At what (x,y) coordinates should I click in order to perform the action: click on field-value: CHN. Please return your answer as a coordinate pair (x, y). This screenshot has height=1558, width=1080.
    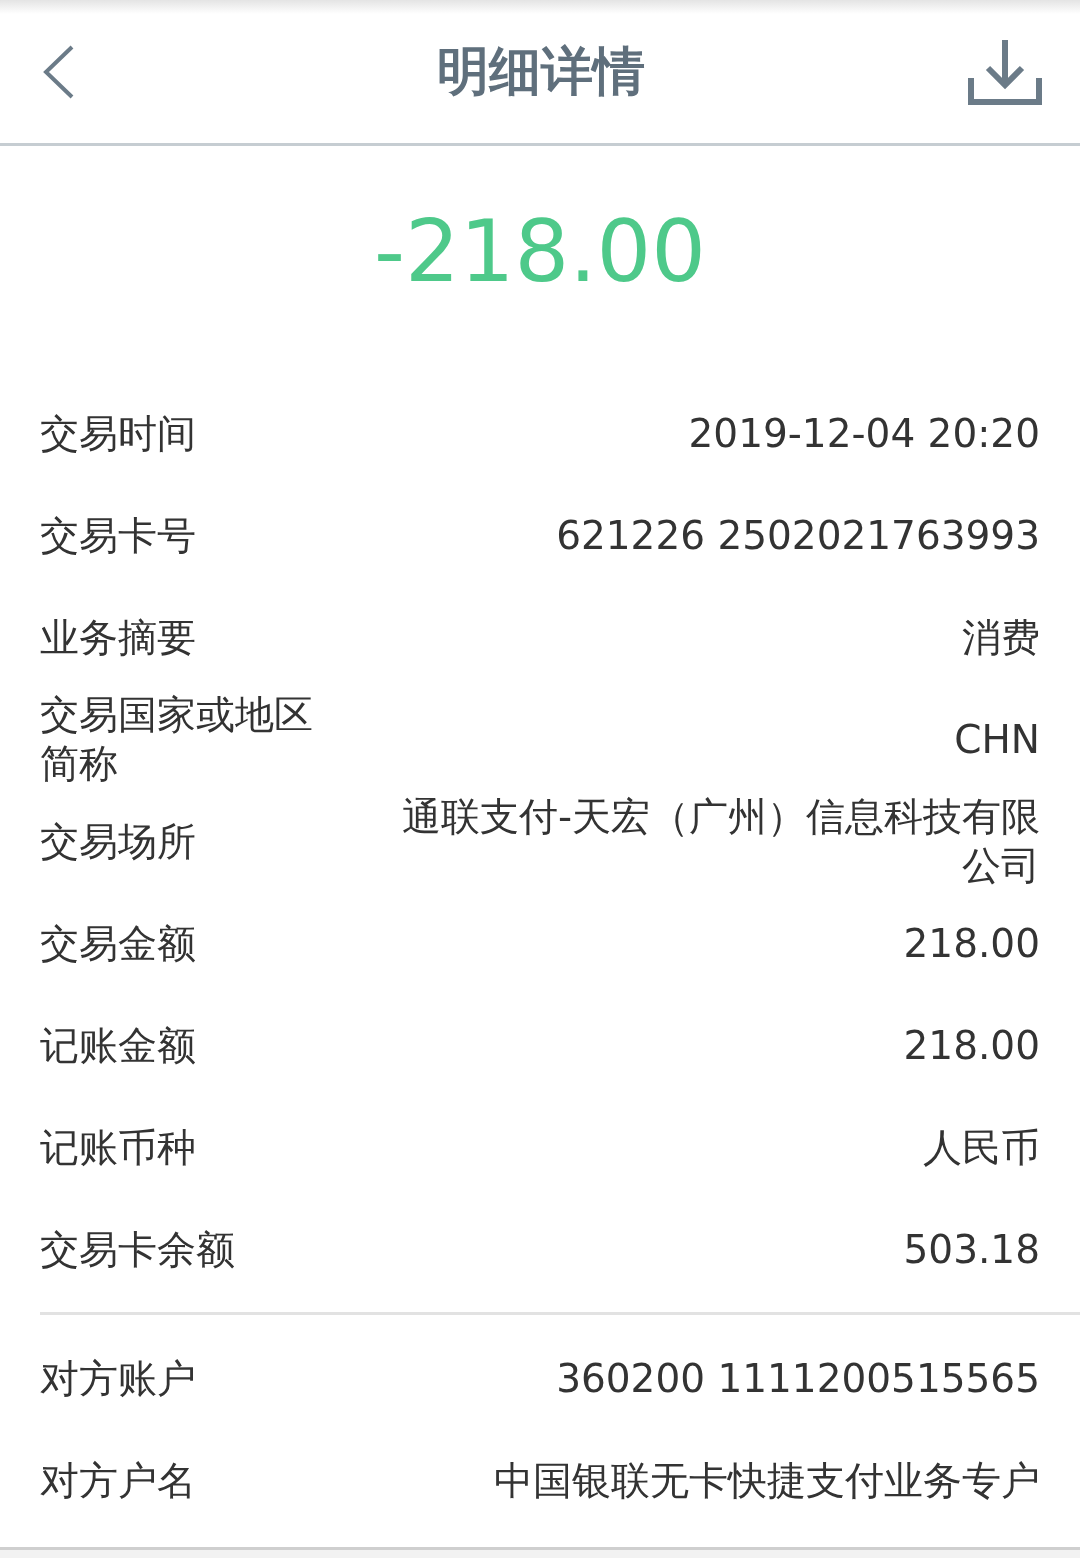
    Looking at the image, I should click on (997, 739).